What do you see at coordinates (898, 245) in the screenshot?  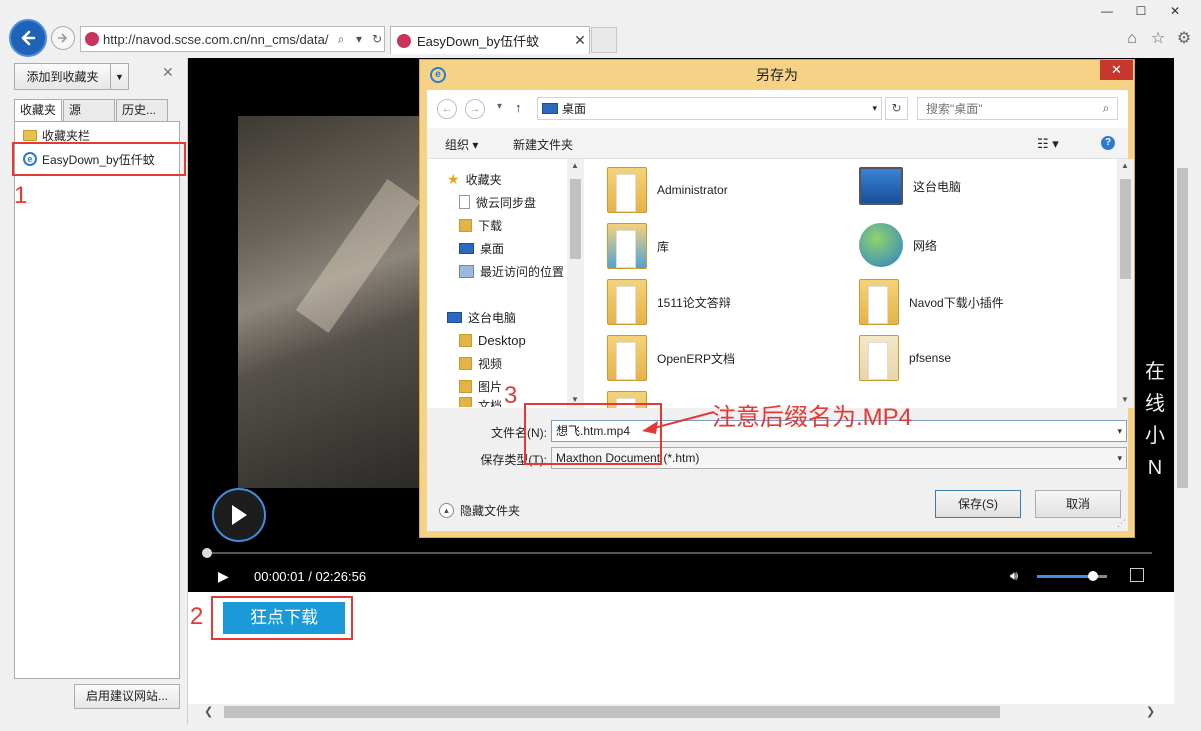 I see `file-item: 网络` at bounding box center [898, 245].